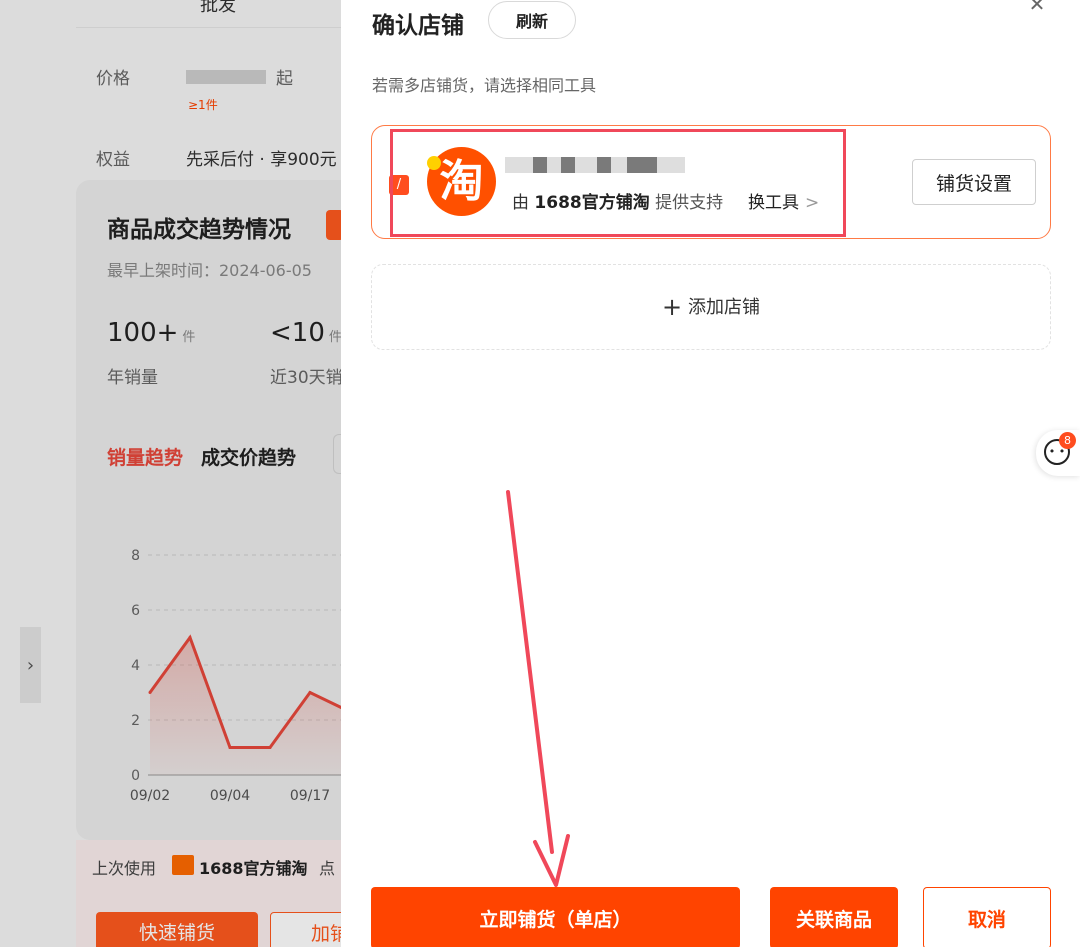 This screenshot has width=1080, height=947. What do you see at coordinates (555, 917) in the screenshot?
I see `list-now-single-shop-button: 立即铺货（单店）` at bounding box center [555, 917].